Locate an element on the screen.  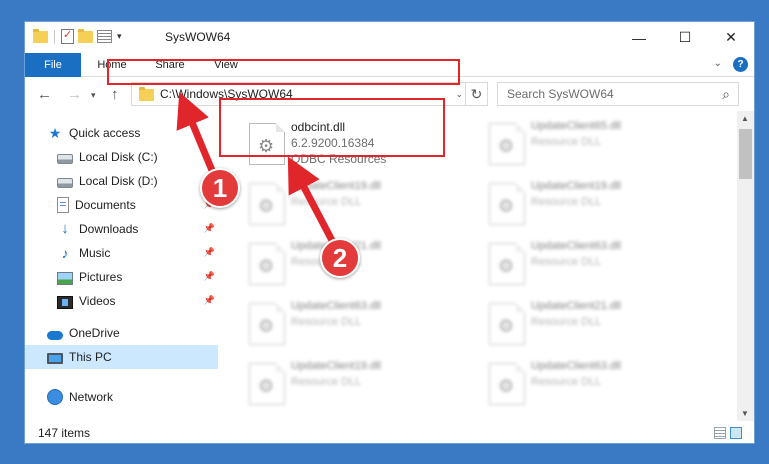
step-1-badge: 1 is located at coordinates (220, 188).